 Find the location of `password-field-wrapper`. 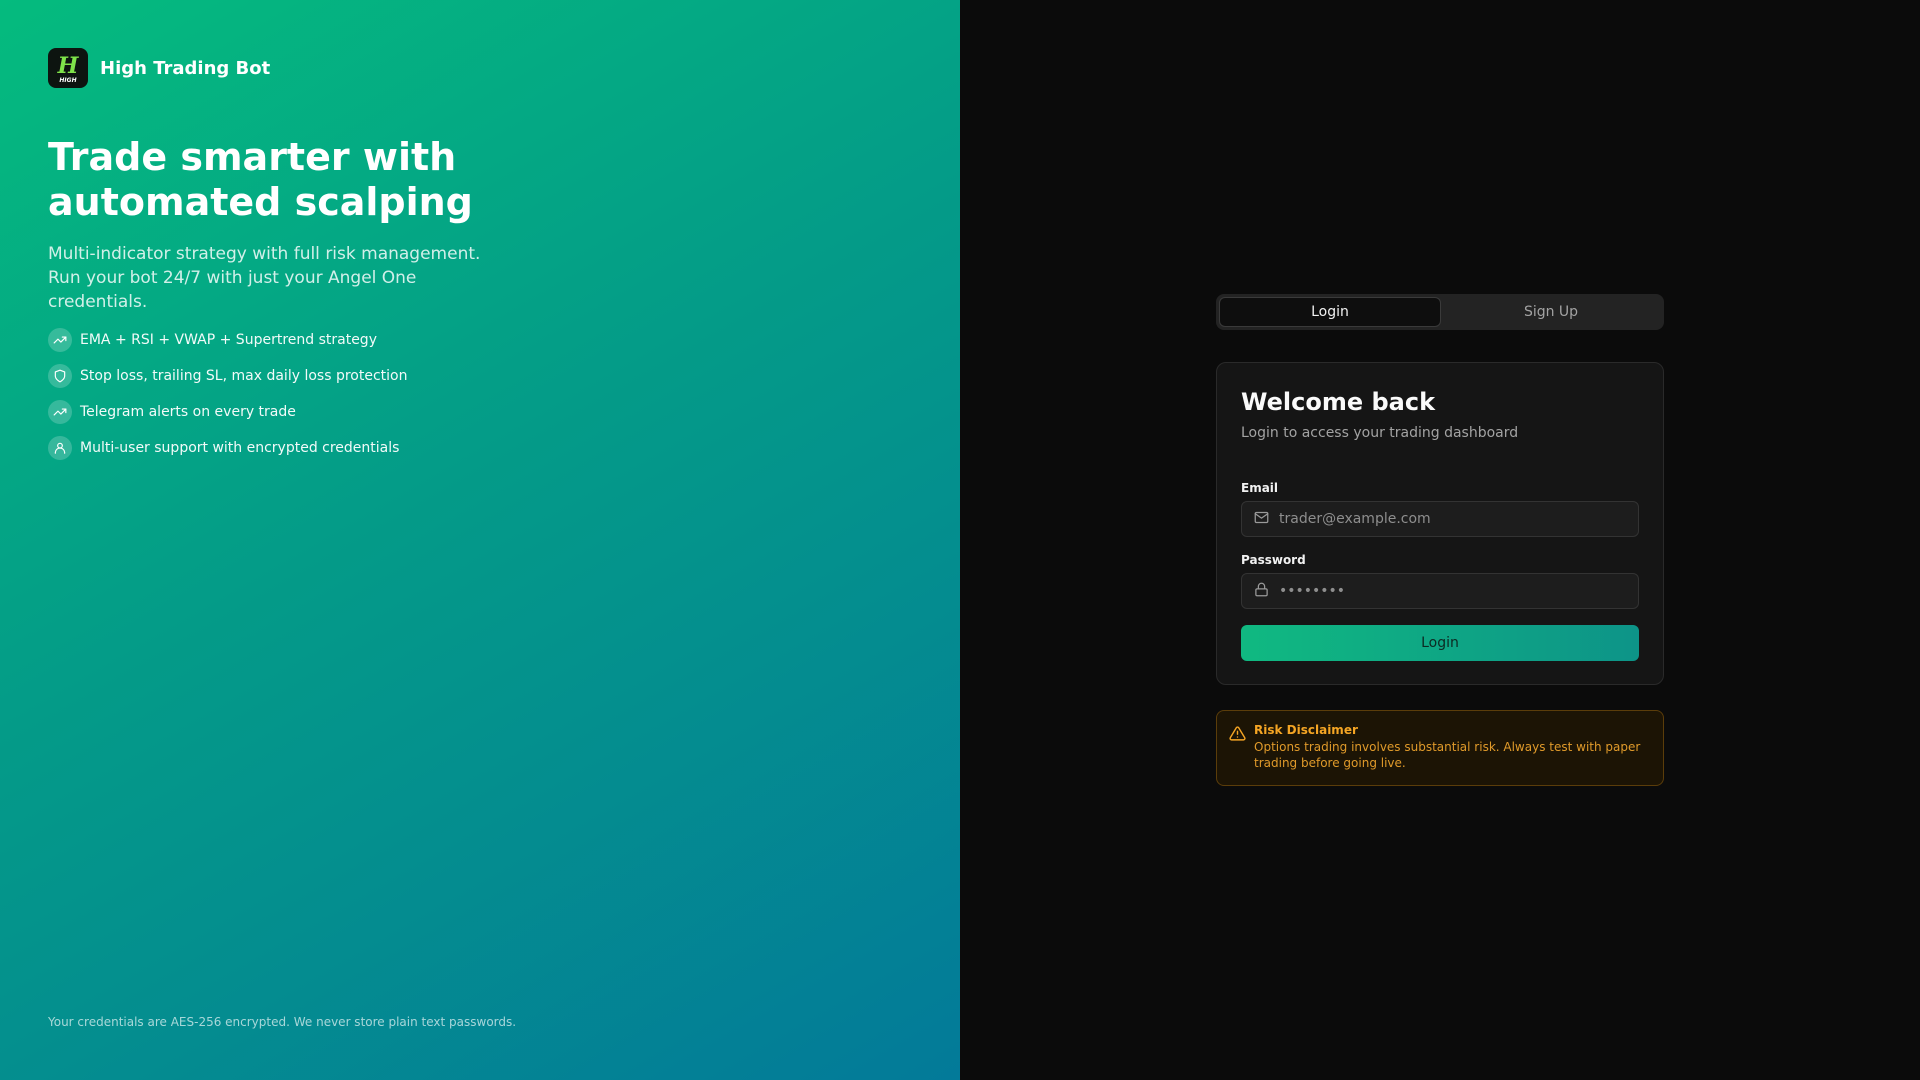

password-field-wrapper is located at coordinates (1440, 591).